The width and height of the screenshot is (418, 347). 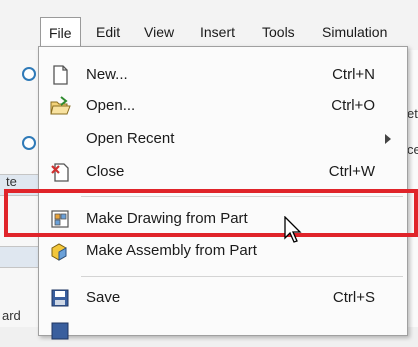 I want to click on menu-item-close: Close Ctrl+W, so click(x=223, y=172).